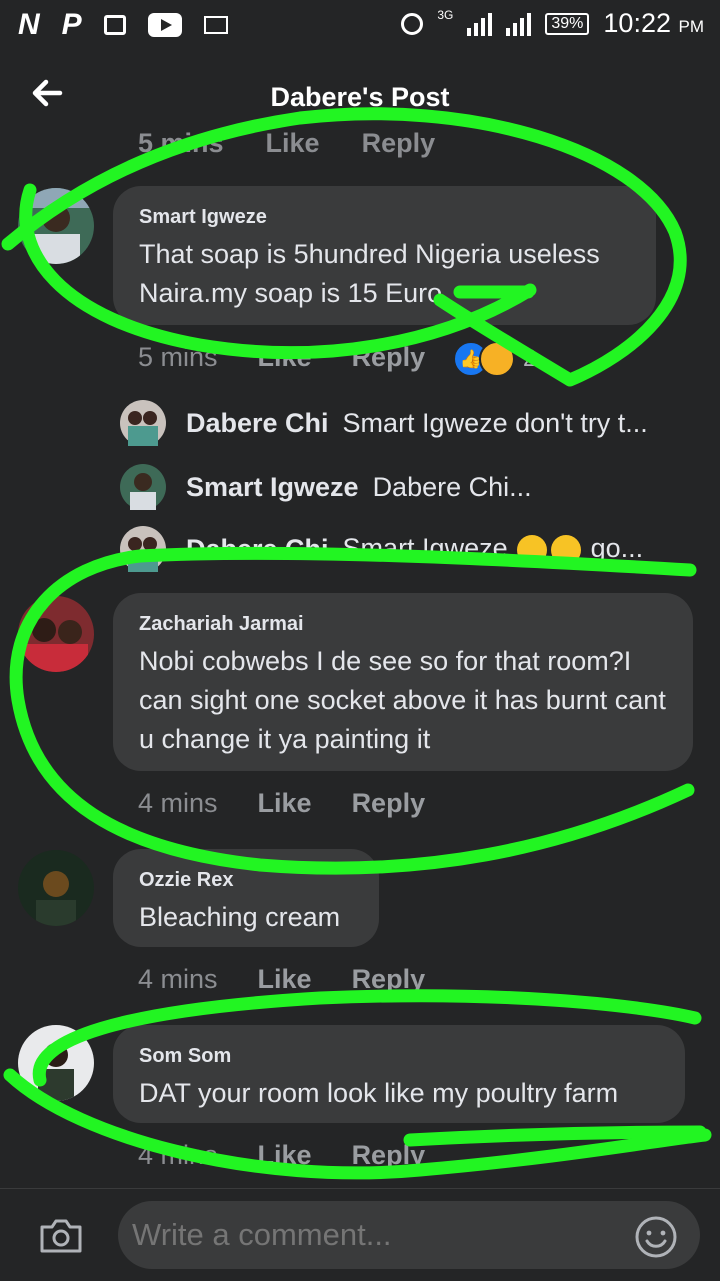  Describe the element at coordinates (412, 23) in the screenshot. I see `alarm-icon` at that location.